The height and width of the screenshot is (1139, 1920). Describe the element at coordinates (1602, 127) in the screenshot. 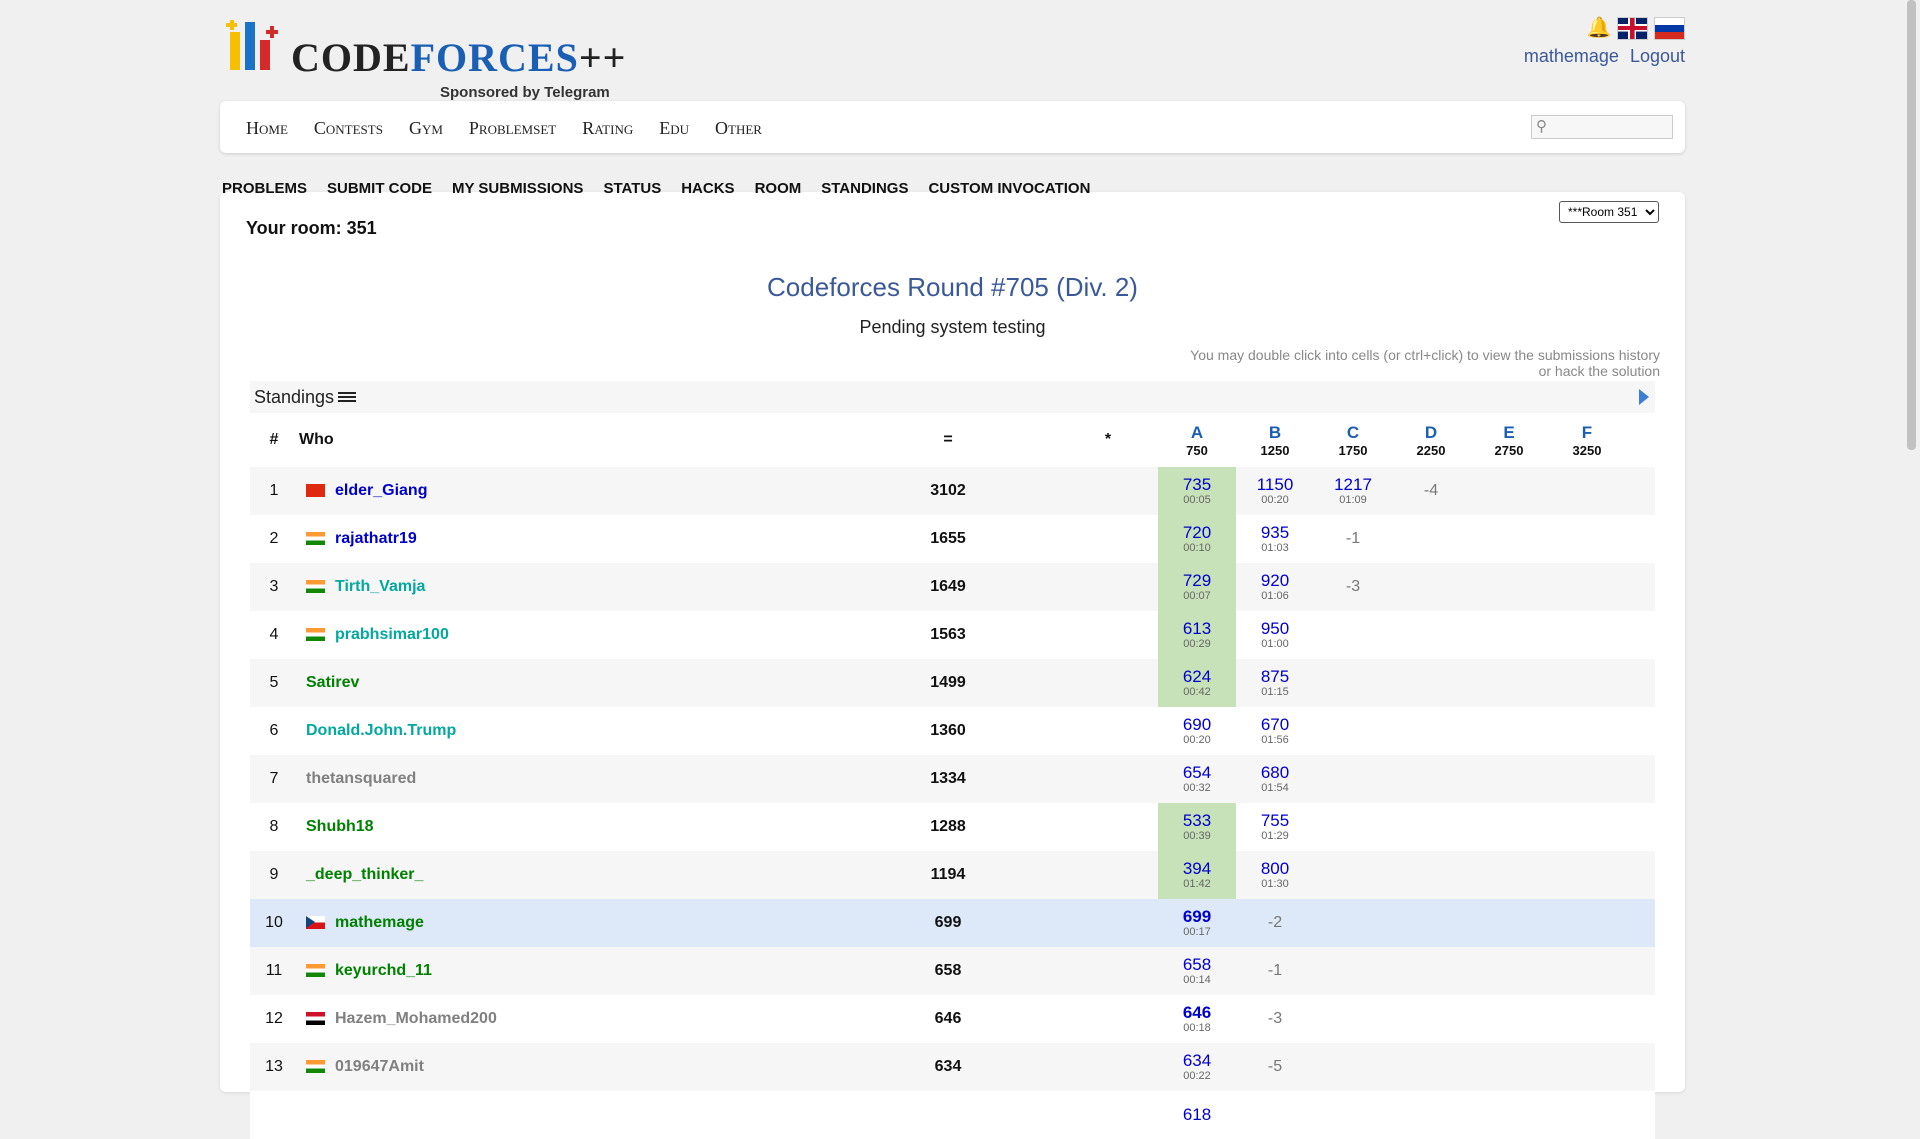

I see `search-input: ⚲` at that location.